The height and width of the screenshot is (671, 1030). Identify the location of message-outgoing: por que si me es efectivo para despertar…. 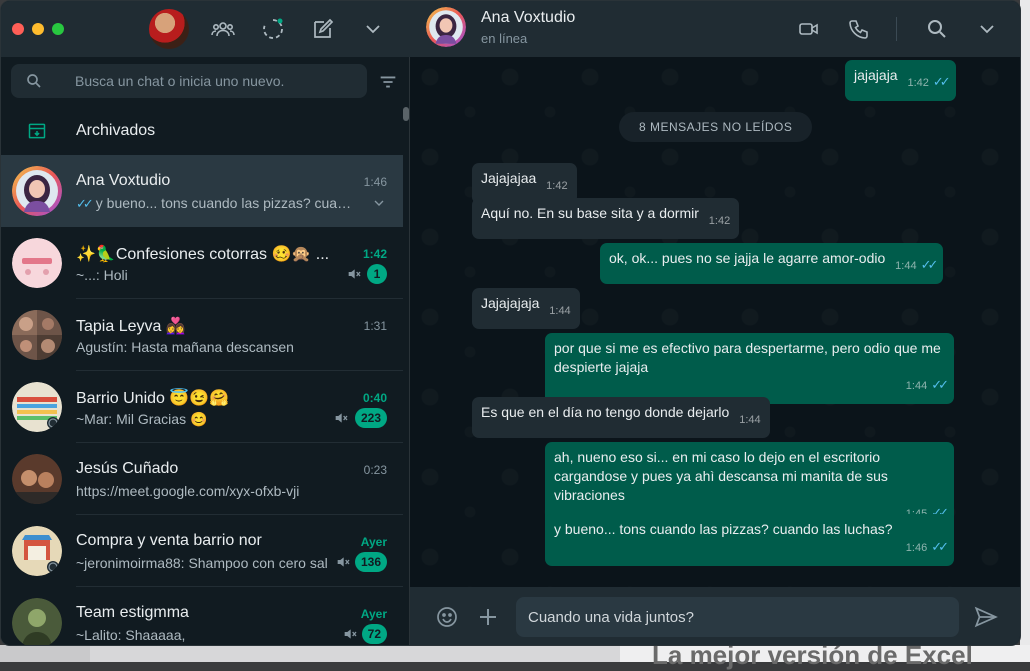
(749, 368).